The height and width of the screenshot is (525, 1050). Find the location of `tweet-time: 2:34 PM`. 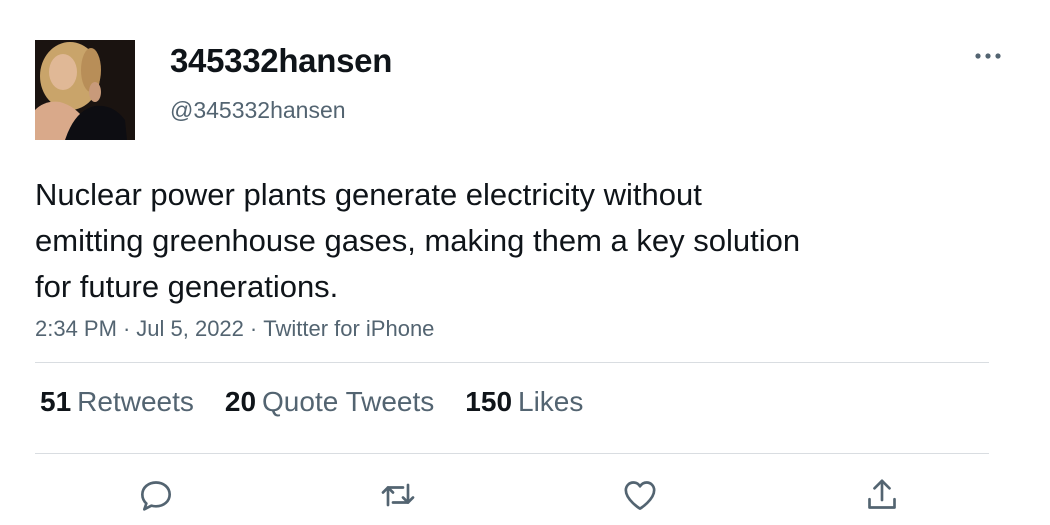

tweet-time: 2:34 PM is located at coordinates (76, 328).